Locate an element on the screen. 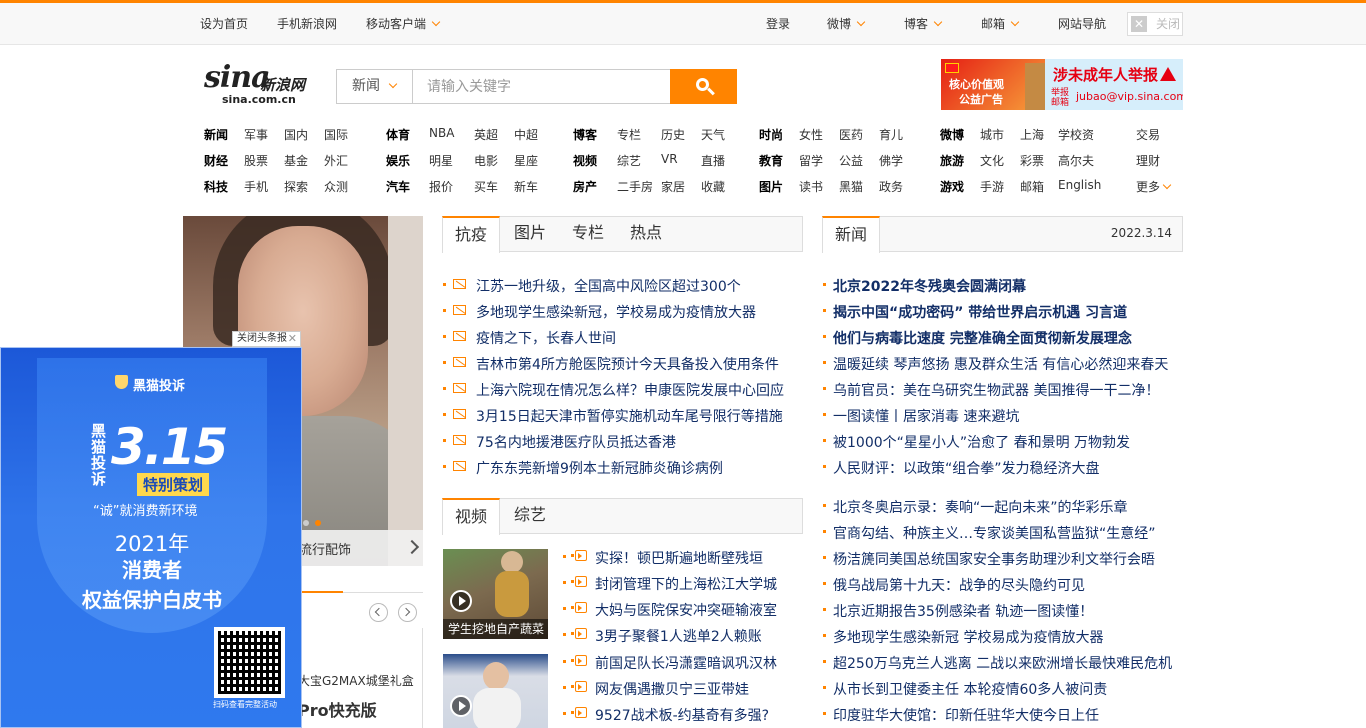  news-item: 北京近期报告35例感染者 轨迹一图读懂！ is located at coordinates (963, 611).